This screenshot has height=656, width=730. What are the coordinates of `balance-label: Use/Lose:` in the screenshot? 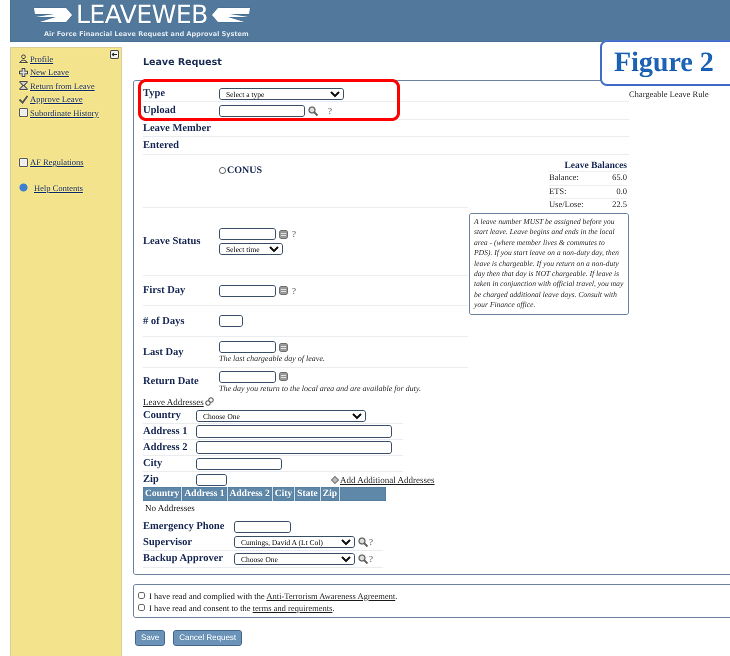 It's located at (566, 205).